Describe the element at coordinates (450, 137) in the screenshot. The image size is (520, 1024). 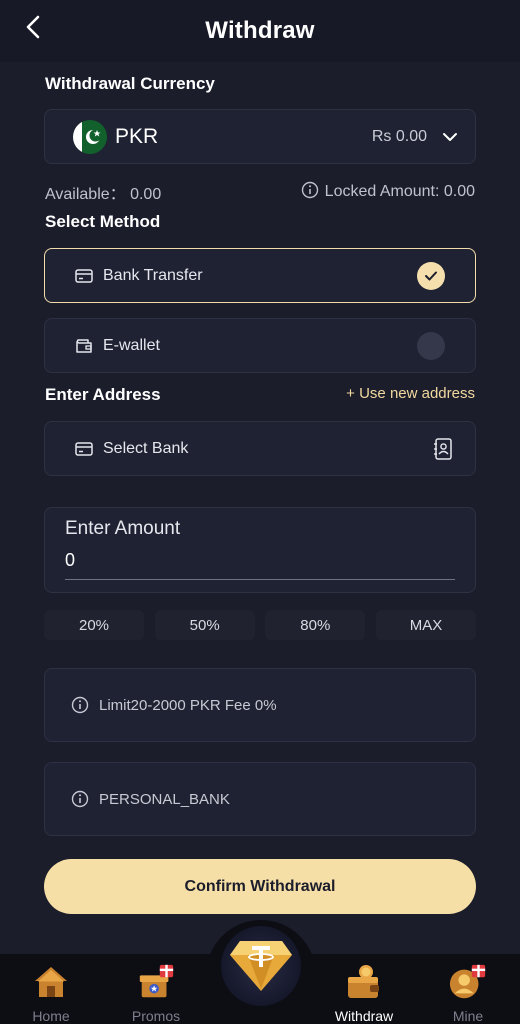
I see `chevron-down-icon` at that location.